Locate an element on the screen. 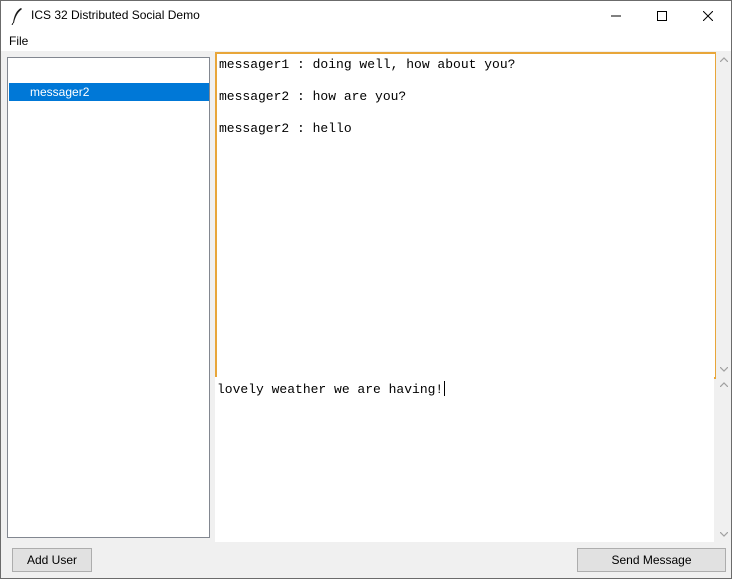 This screenshot has height=579, width=732. message-input-text: lovely weather we are having! is located at coordinates (331, 389).